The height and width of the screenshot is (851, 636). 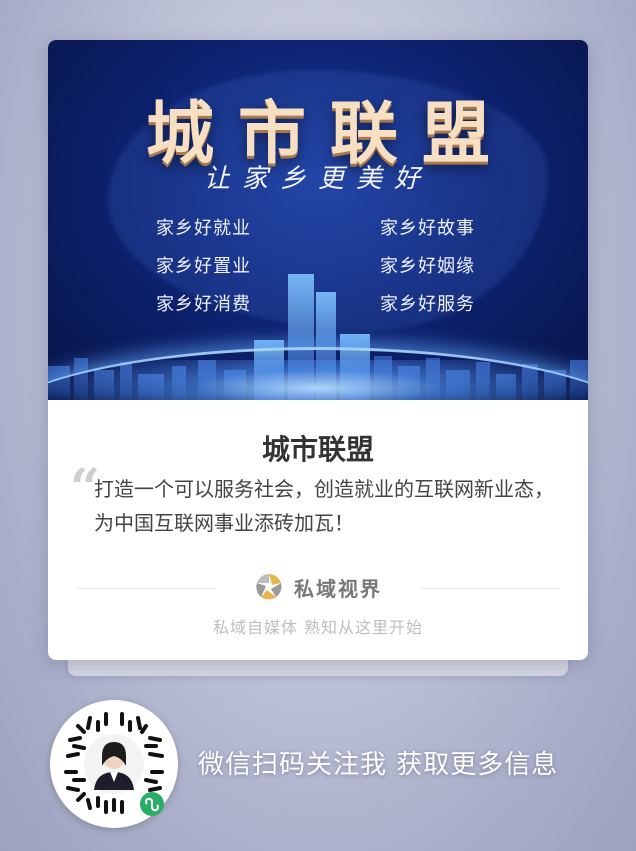 I want to click on article-title: 城市联盟, so click(x=317, y=449).